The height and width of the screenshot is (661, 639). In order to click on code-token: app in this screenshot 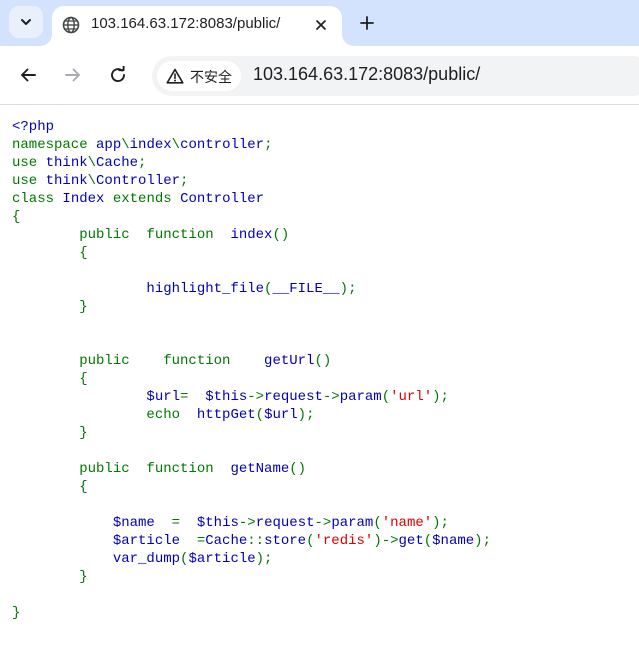, I will do `click(109, 145)`.